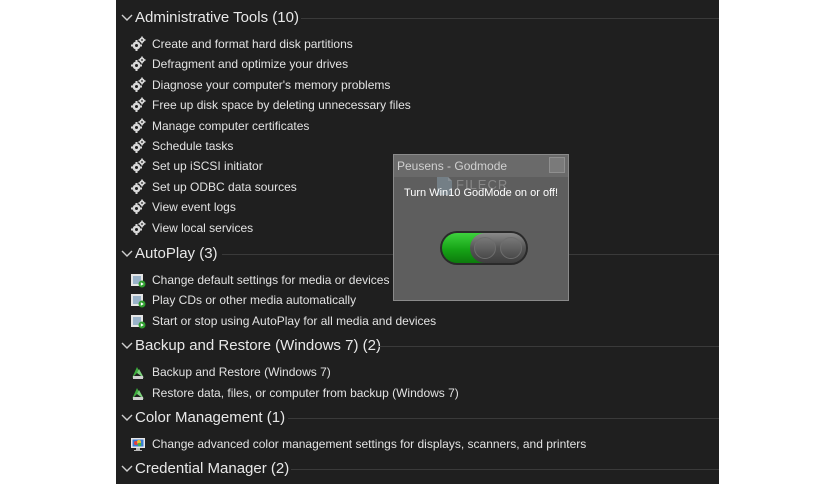 The width and height of the screenshot is (836, 484). I want to click on dialog-titlebar: Peusens - Godmode, so click(481, 166).